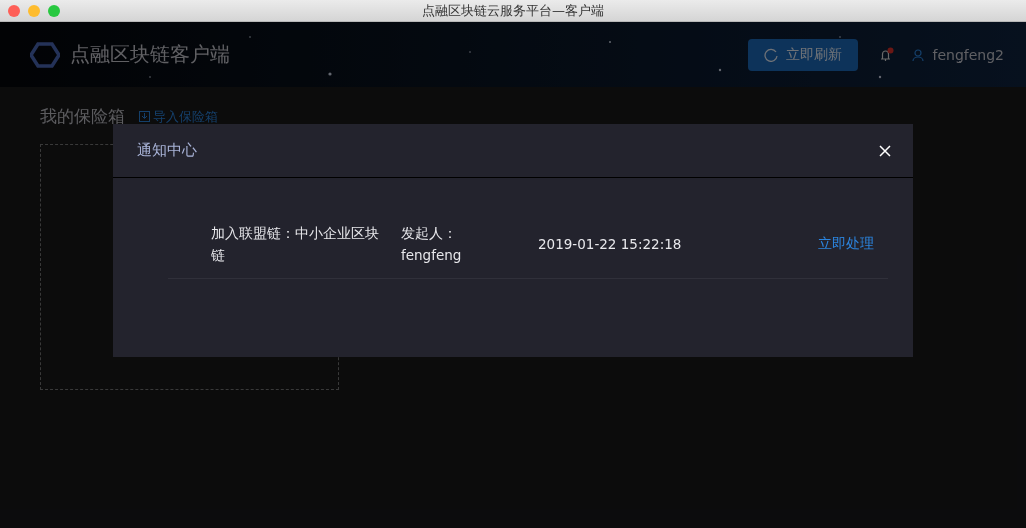  Describe the element at coordinates (846, 244) in the screenshot. I see `process-now-link: 立即处理` at that location.